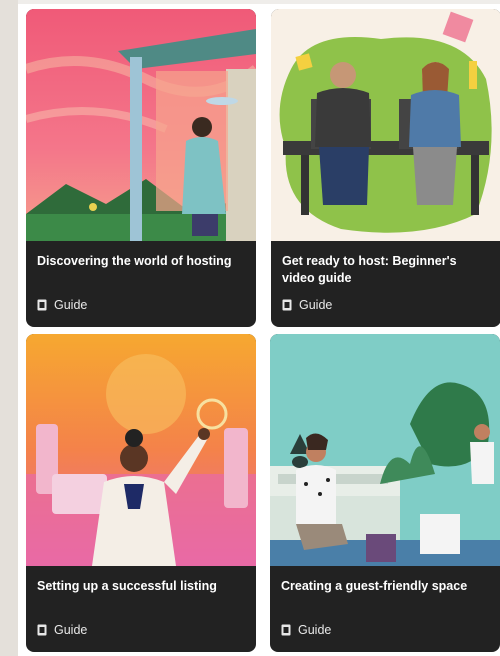 The height and width of the screenshot is (656, 500). Describe the element at coordinates (134, 261) in the screenshot. I see `card-title: Discovering the world of hosting` at that location.